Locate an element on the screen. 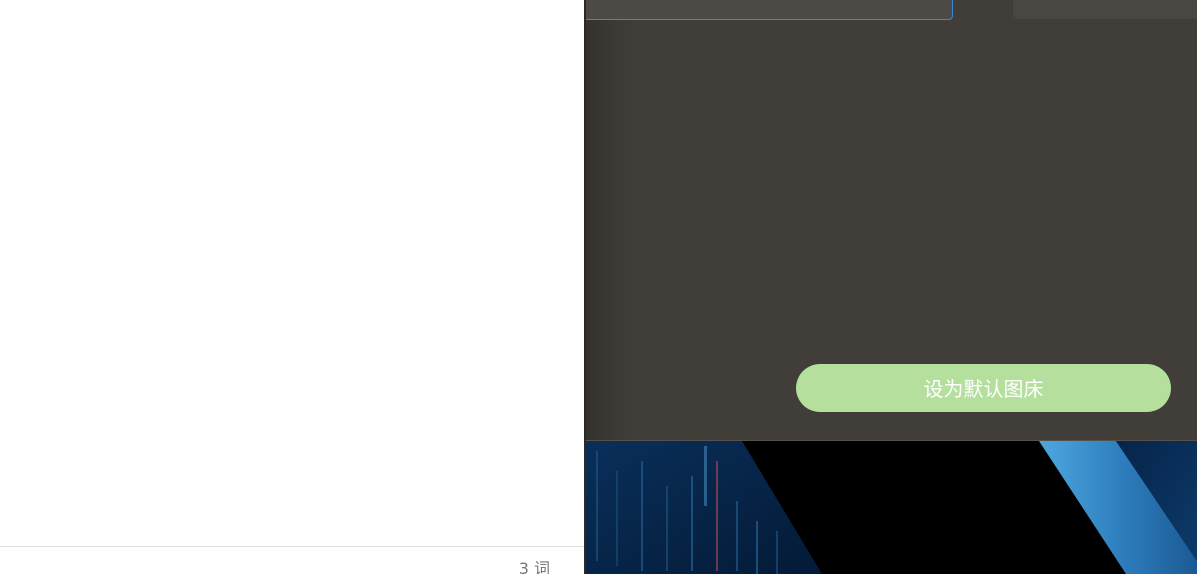 The width and height of the screenshot is (1197, 574). wallpaper-graphic is located at coordinates (891, 507).